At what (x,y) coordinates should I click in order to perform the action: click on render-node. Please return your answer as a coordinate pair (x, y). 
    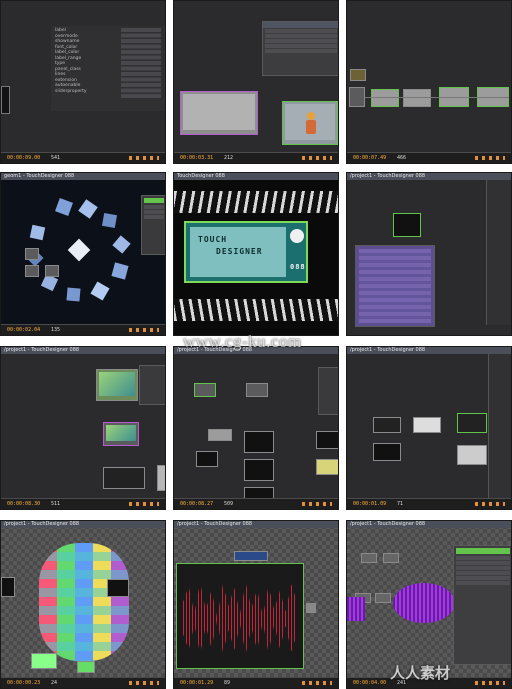
    Looking at the image, I should click on (310, 123).